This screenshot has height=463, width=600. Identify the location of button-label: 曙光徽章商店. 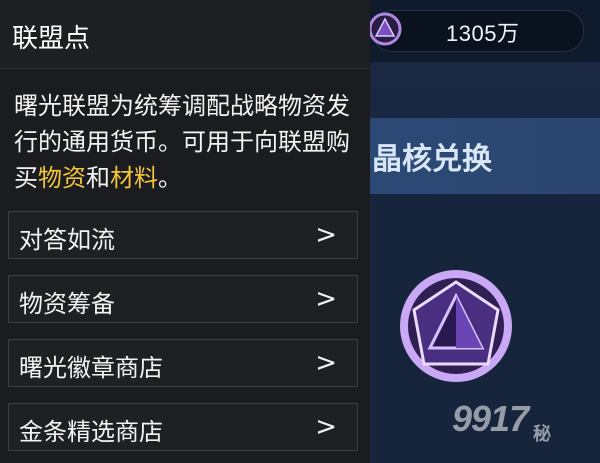
(91, 368).